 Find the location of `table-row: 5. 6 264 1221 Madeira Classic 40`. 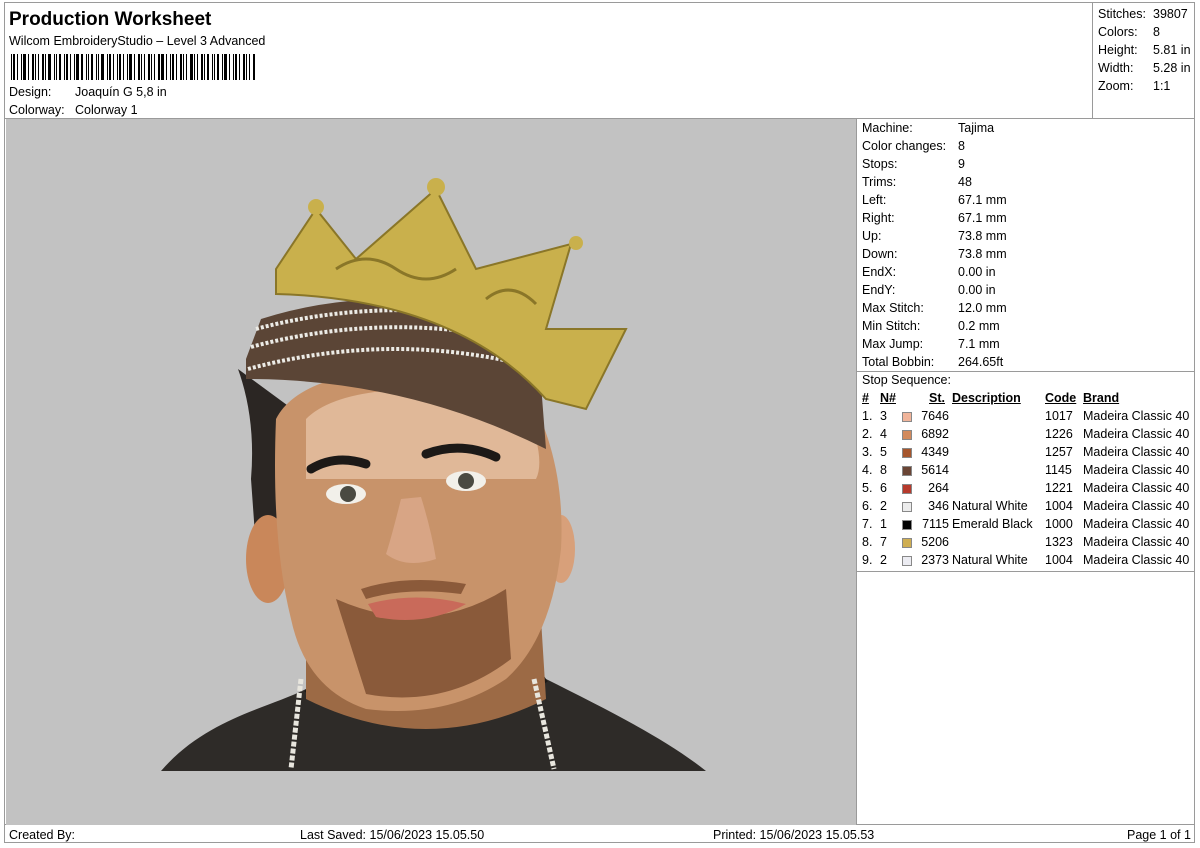

table-row: 5. 6 264 1221 Madeira Classic 40 is located at coordinates (1026, 490).